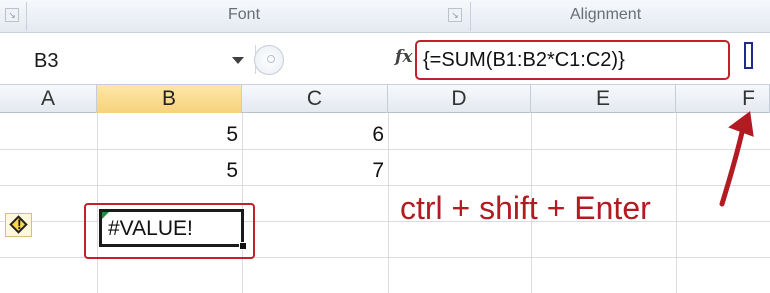 The image size is (770, 293). I want to click on name-box: B3, so click(128, 59).